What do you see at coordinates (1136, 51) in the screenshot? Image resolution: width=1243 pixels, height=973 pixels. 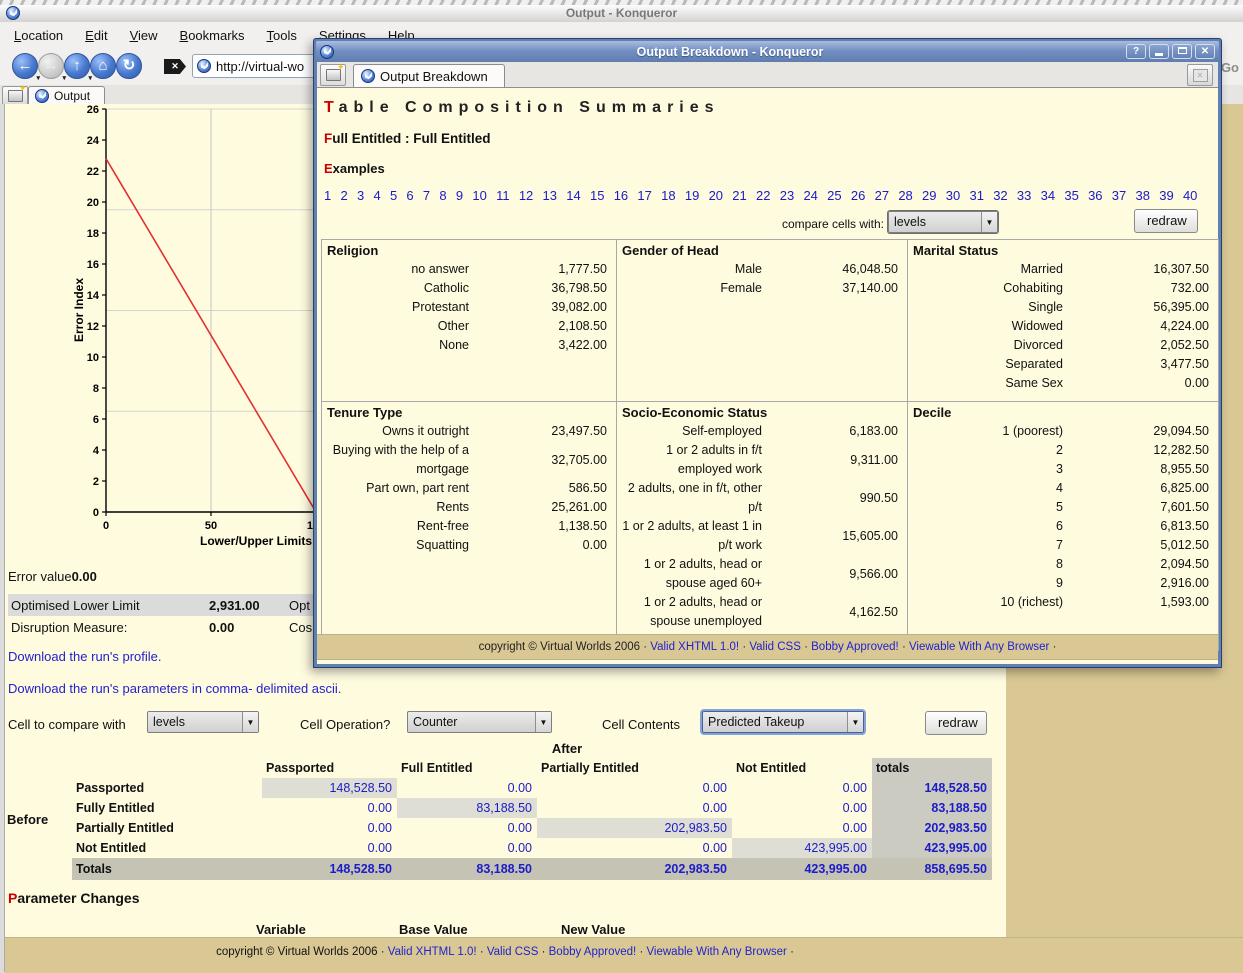 I see `help-button: ?` at bounding box center [1136, 51].